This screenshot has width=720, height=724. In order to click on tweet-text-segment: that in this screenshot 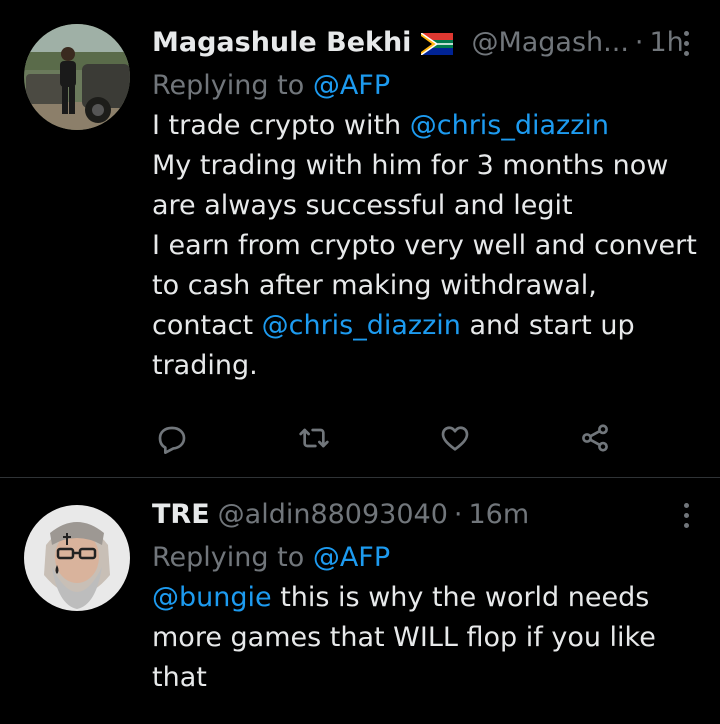, I will do `click(179, 677)`.